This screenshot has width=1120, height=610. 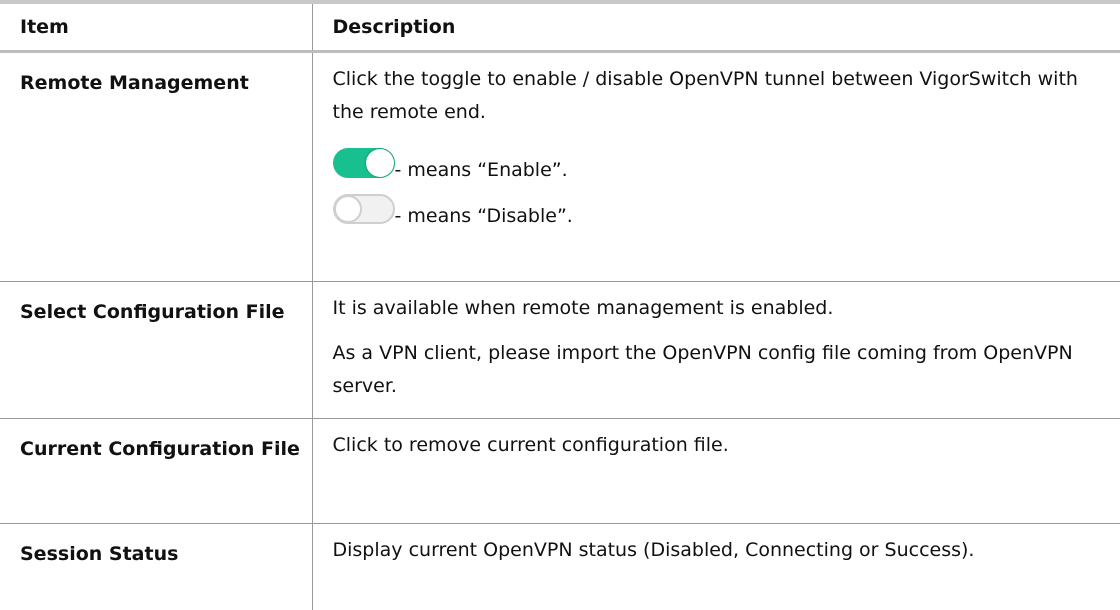 I want to click on toggle-disable-line: - means “Disable”., so click(x=717, y=209).